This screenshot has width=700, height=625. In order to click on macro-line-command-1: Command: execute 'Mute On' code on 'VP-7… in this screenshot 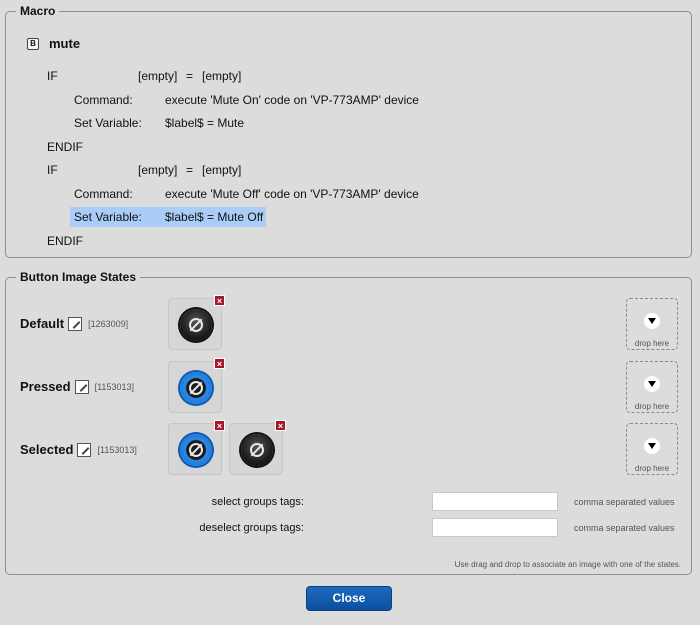, I will do `click(246, 100)`.